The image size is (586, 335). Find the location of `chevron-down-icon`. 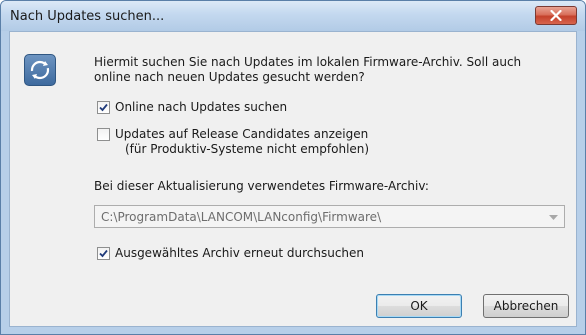

chevron-down-icon is located at coordinates (553, 217).